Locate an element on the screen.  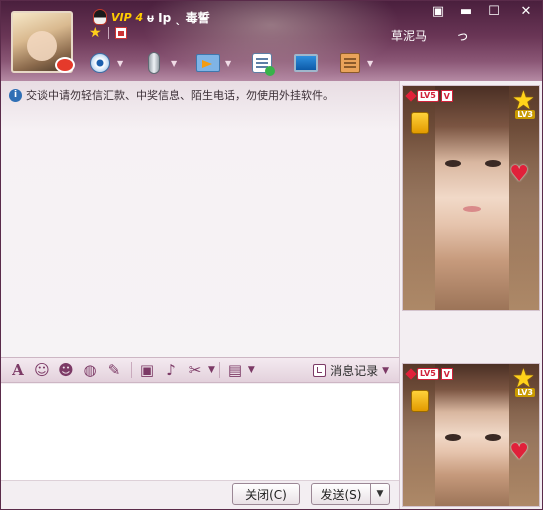
voice-call-button is located at coordinates (154, 63).